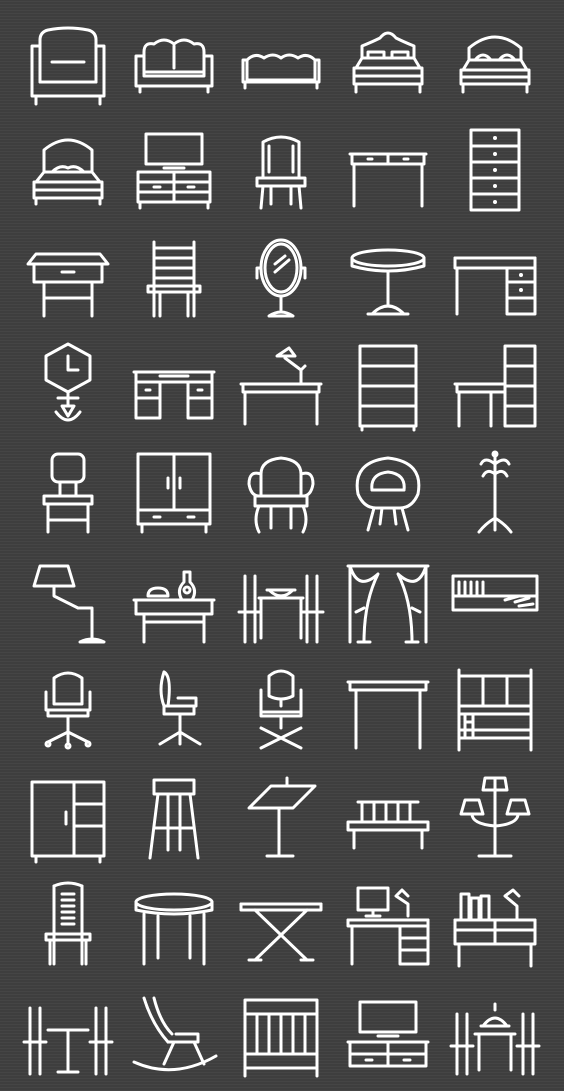  What do you see at coordinates (174, 602) in the screenshot?
I see `table-with-vase-icon` at bounding box center [174, 602].